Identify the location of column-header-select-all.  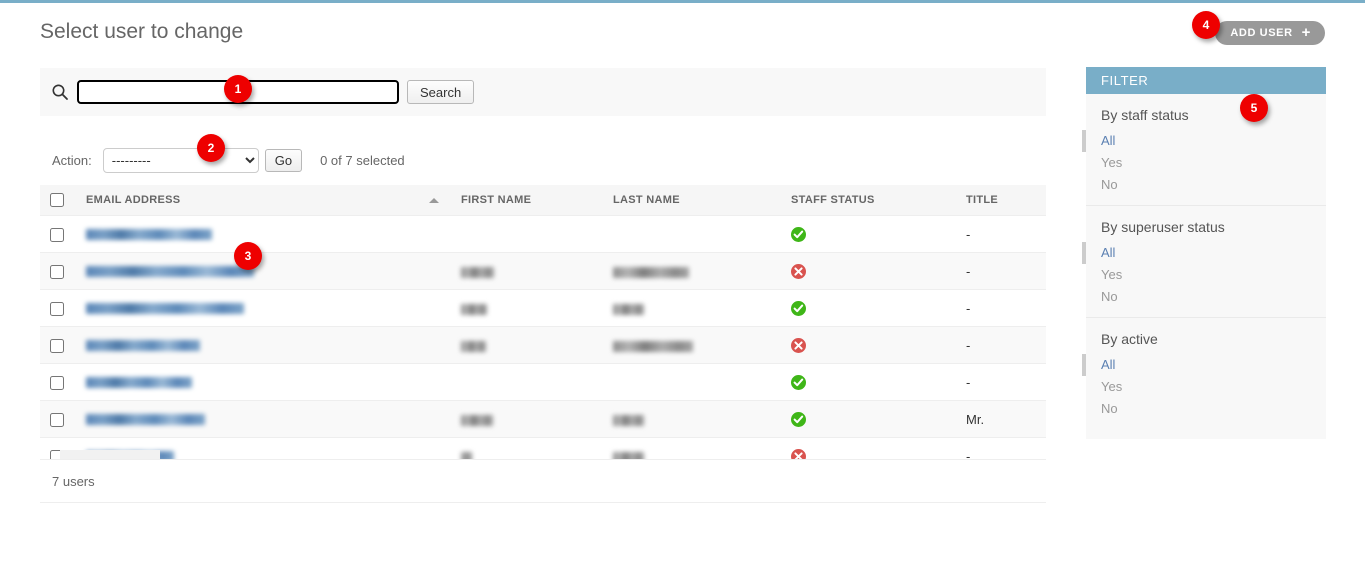
(58, 200).